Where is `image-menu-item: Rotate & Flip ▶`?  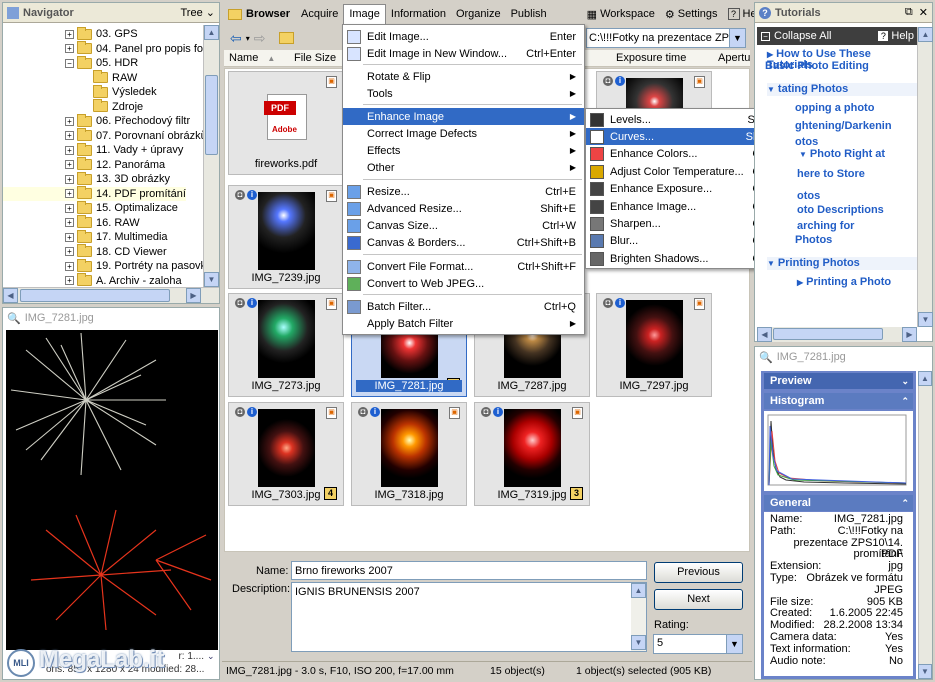 image-menu-item: Rotate & Flip ▶ is located at coordinates (463, 76).